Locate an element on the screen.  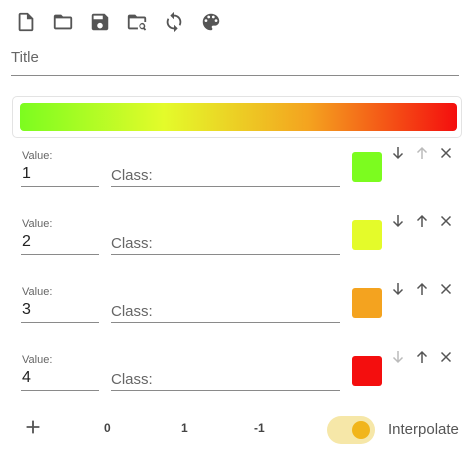
title-label: Title is located at coordinates (25, 57).